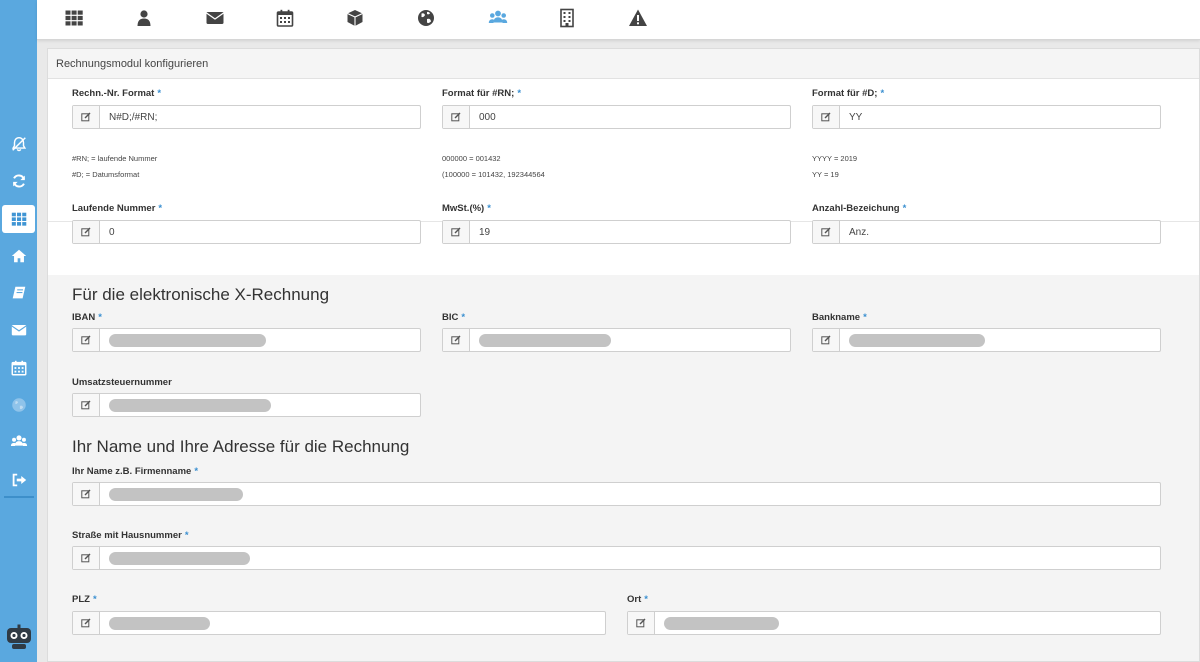  I want to click on cube-icon, so click(355, 18).